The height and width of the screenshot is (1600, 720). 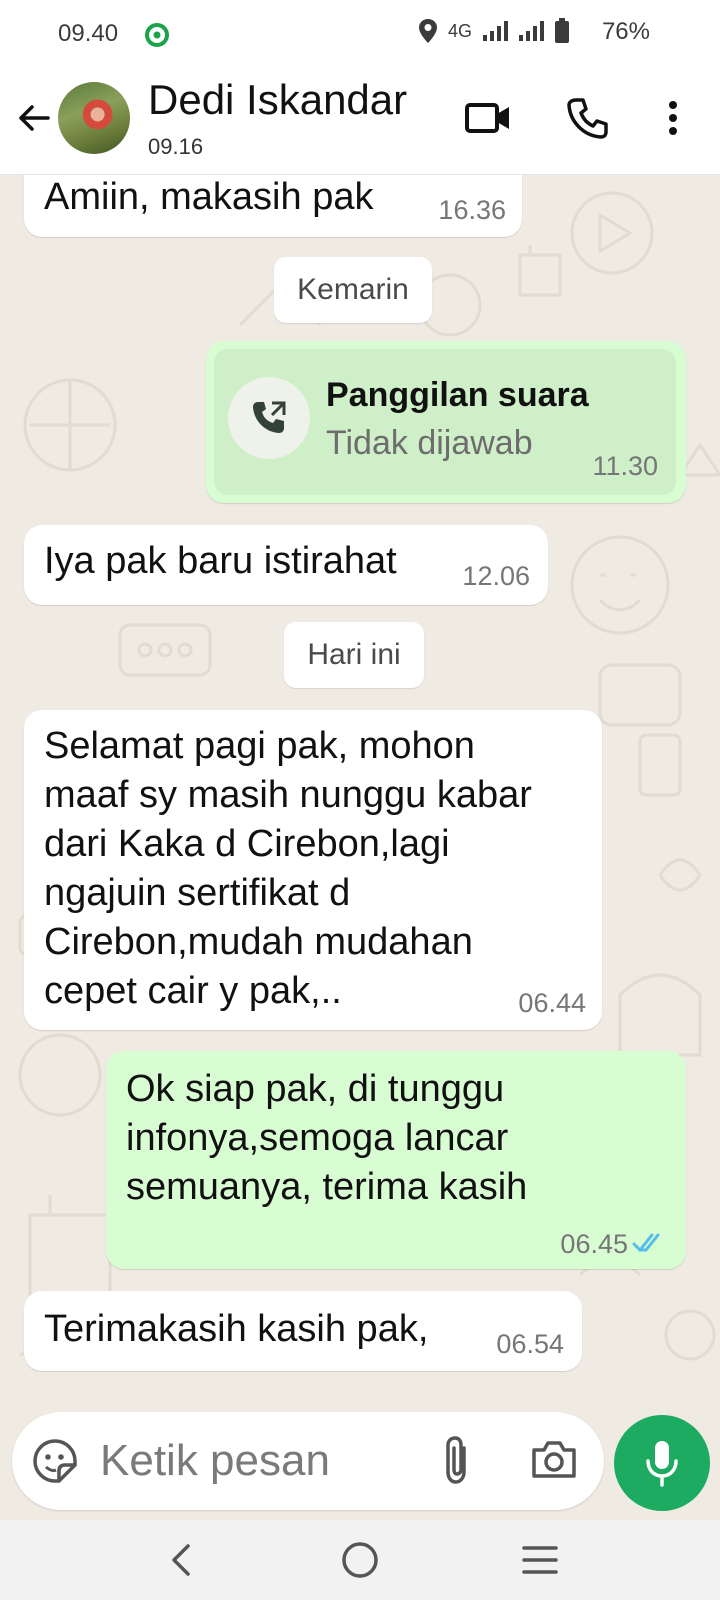 I want to click on read-receipt-icon, so click(x=646, y=1243).